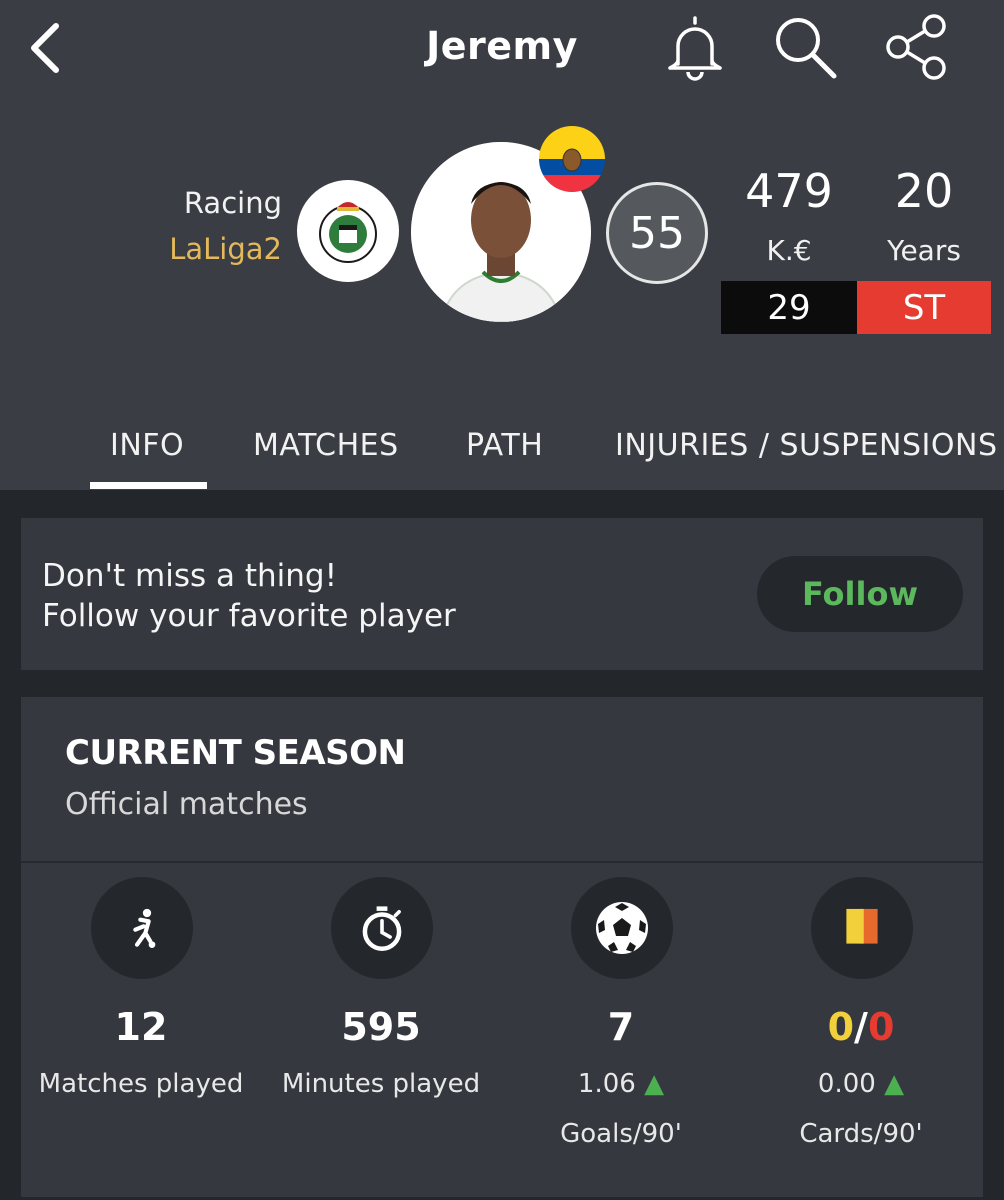 Image resolution: width=1004 pixels, height=1200 pixels. I want to click on stat-matches-played: 12 Matches played, so click(141, 1027).